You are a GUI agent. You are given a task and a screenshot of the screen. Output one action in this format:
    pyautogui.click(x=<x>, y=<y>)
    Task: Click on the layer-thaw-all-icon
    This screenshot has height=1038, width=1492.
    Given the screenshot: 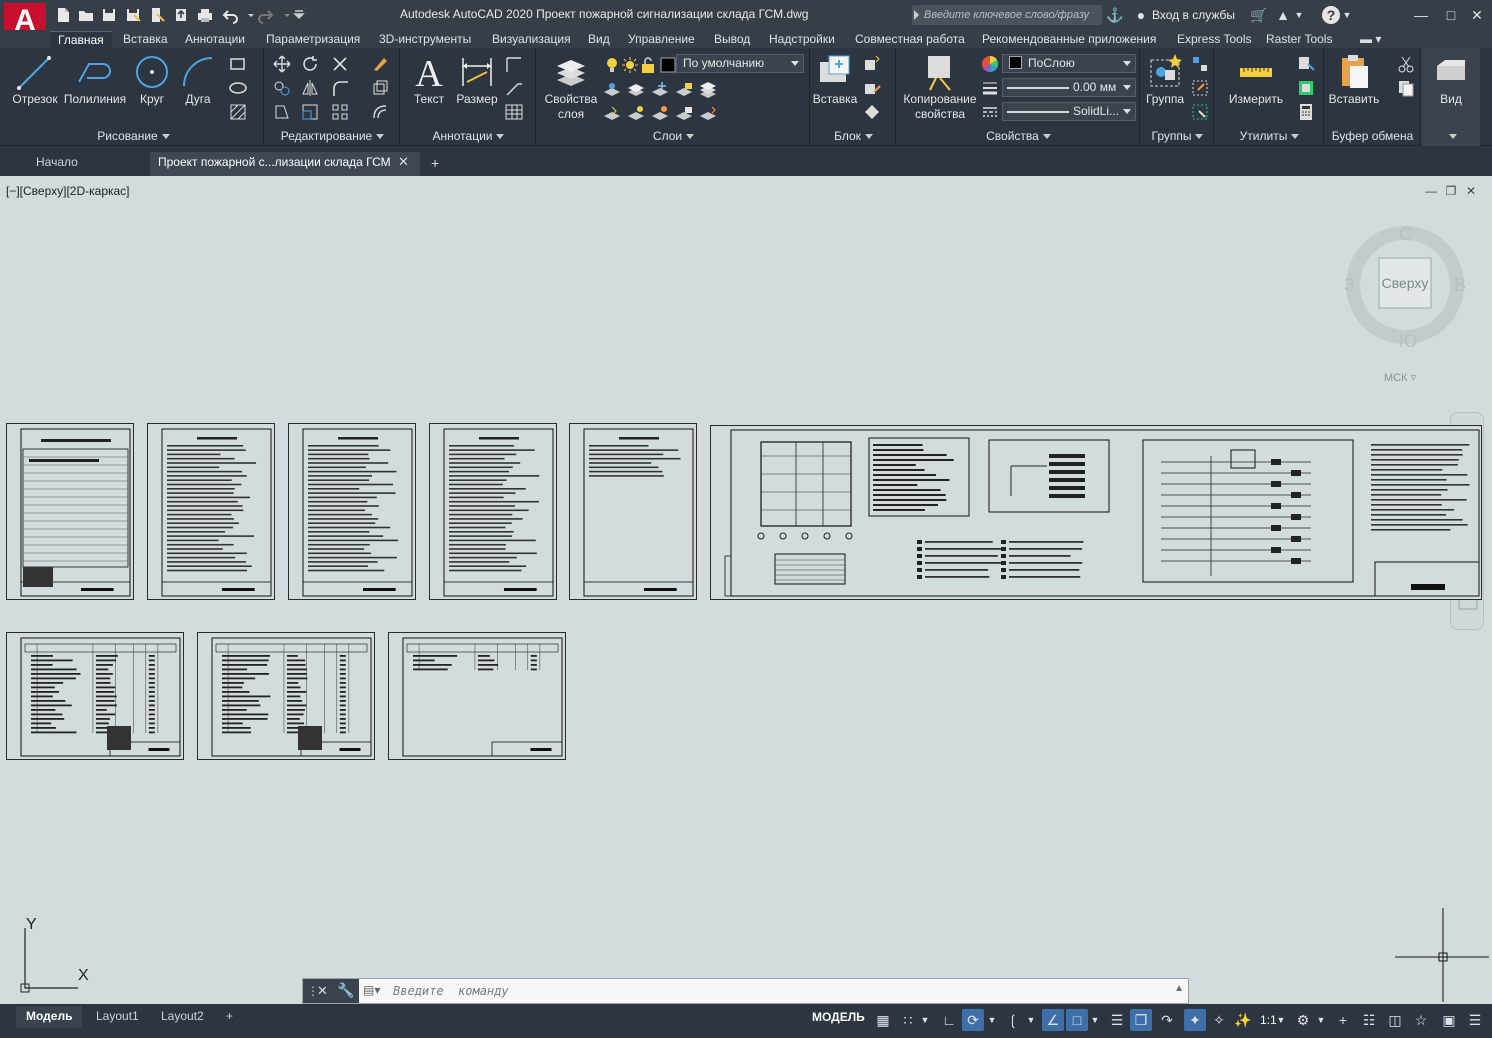 What is the action you would take?
    pyautogui.click(x=660, y=114)
    